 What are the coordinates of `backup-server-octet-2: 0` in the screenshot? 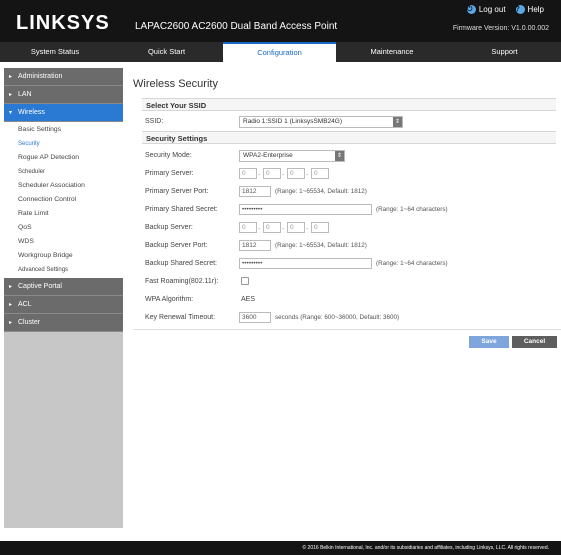 It's located at (272, 227).